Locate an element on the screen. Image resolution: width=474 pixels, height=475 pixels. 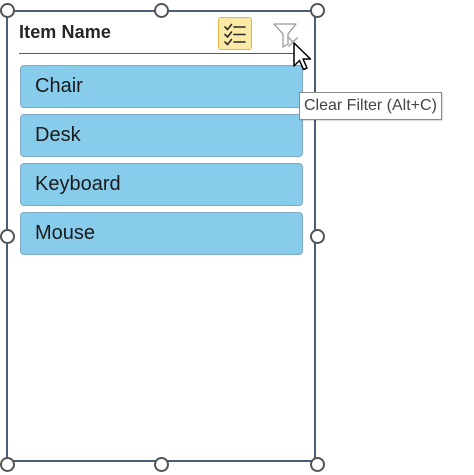
mouse-pointer-icon is located at coordinates (304, 58).